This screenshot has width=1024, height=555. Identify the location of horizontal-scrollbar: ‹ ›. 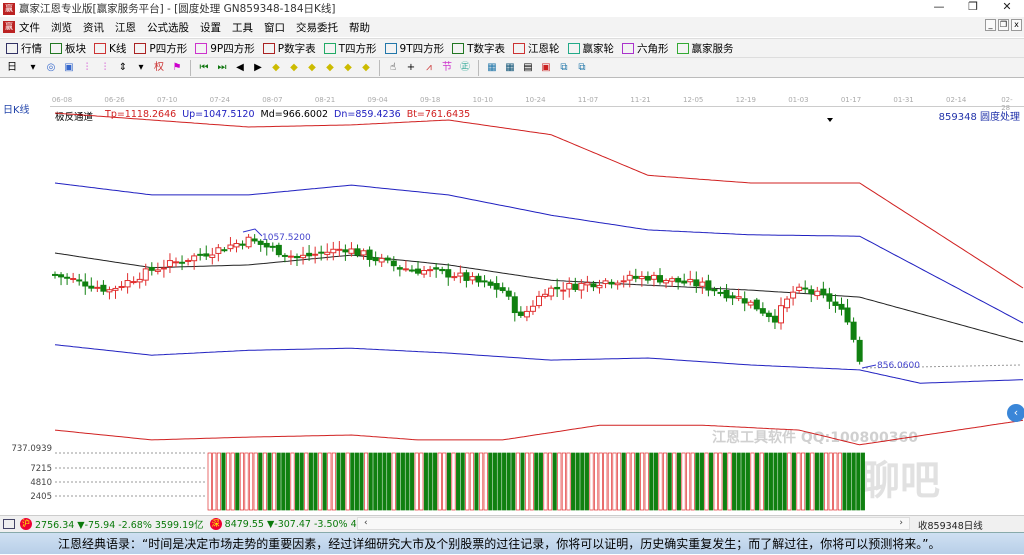
(633, 523).